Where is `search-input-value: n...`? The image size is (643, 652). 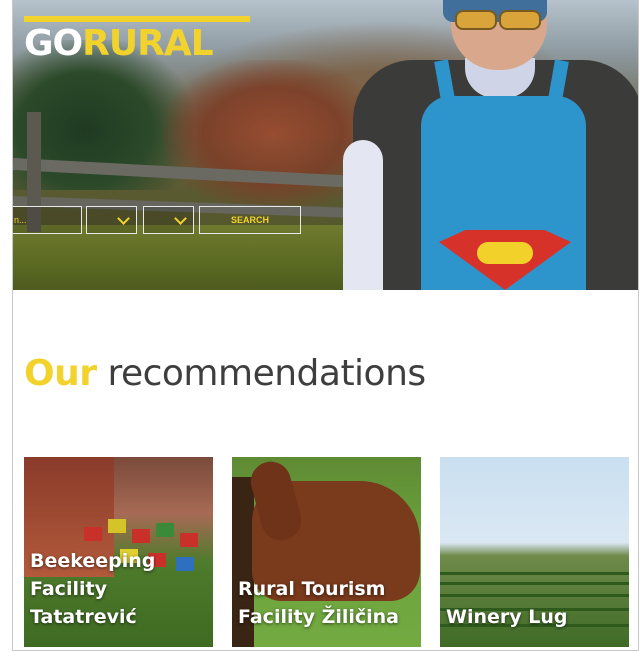 search-input-value: n... is located at coordinates (20, 220).